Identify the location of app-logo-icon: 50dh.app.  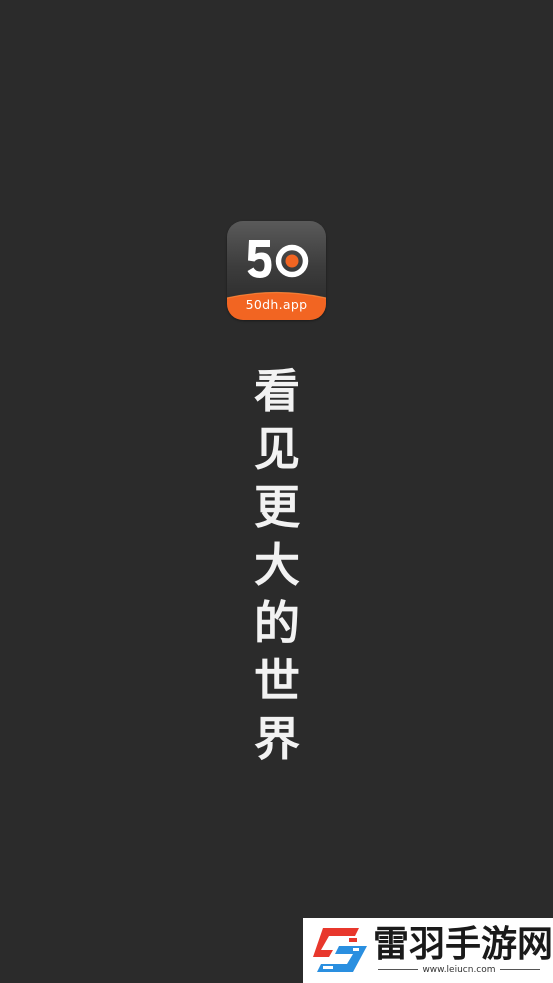
(276, 270).